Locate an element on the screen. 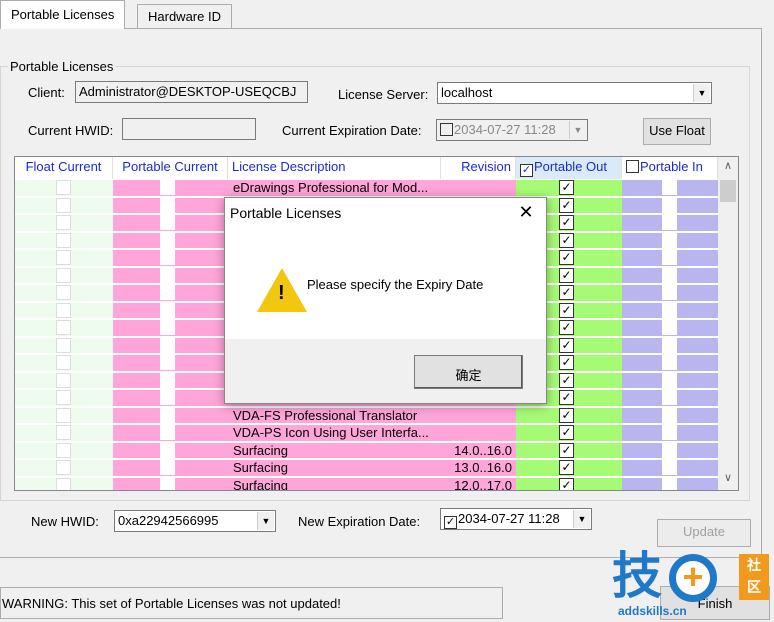  table-row: Surfacing 12.0..17.0 ✓ is located at coordinates (366, 483).